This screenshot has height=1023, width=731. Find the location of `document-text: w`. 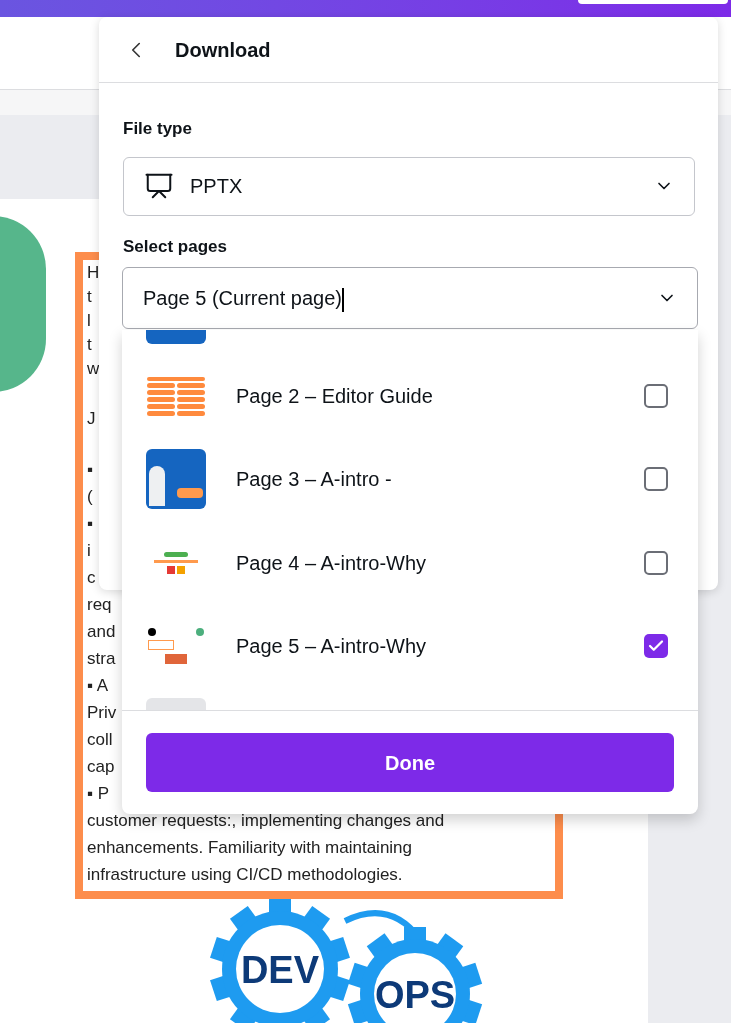

document-text: w is located at coordinates (93, 369).